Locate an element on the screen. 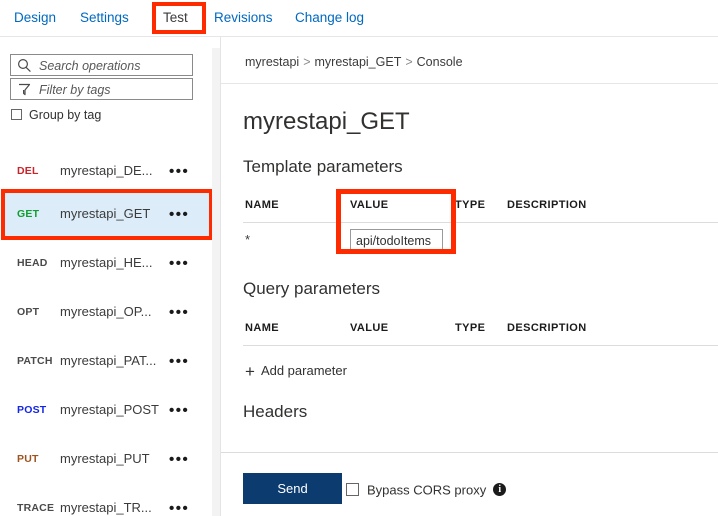 Image resolution: width=718 pixels, height=516 pixels. search-operations-placeholder: Search operations is located at coordinates (90, 66).